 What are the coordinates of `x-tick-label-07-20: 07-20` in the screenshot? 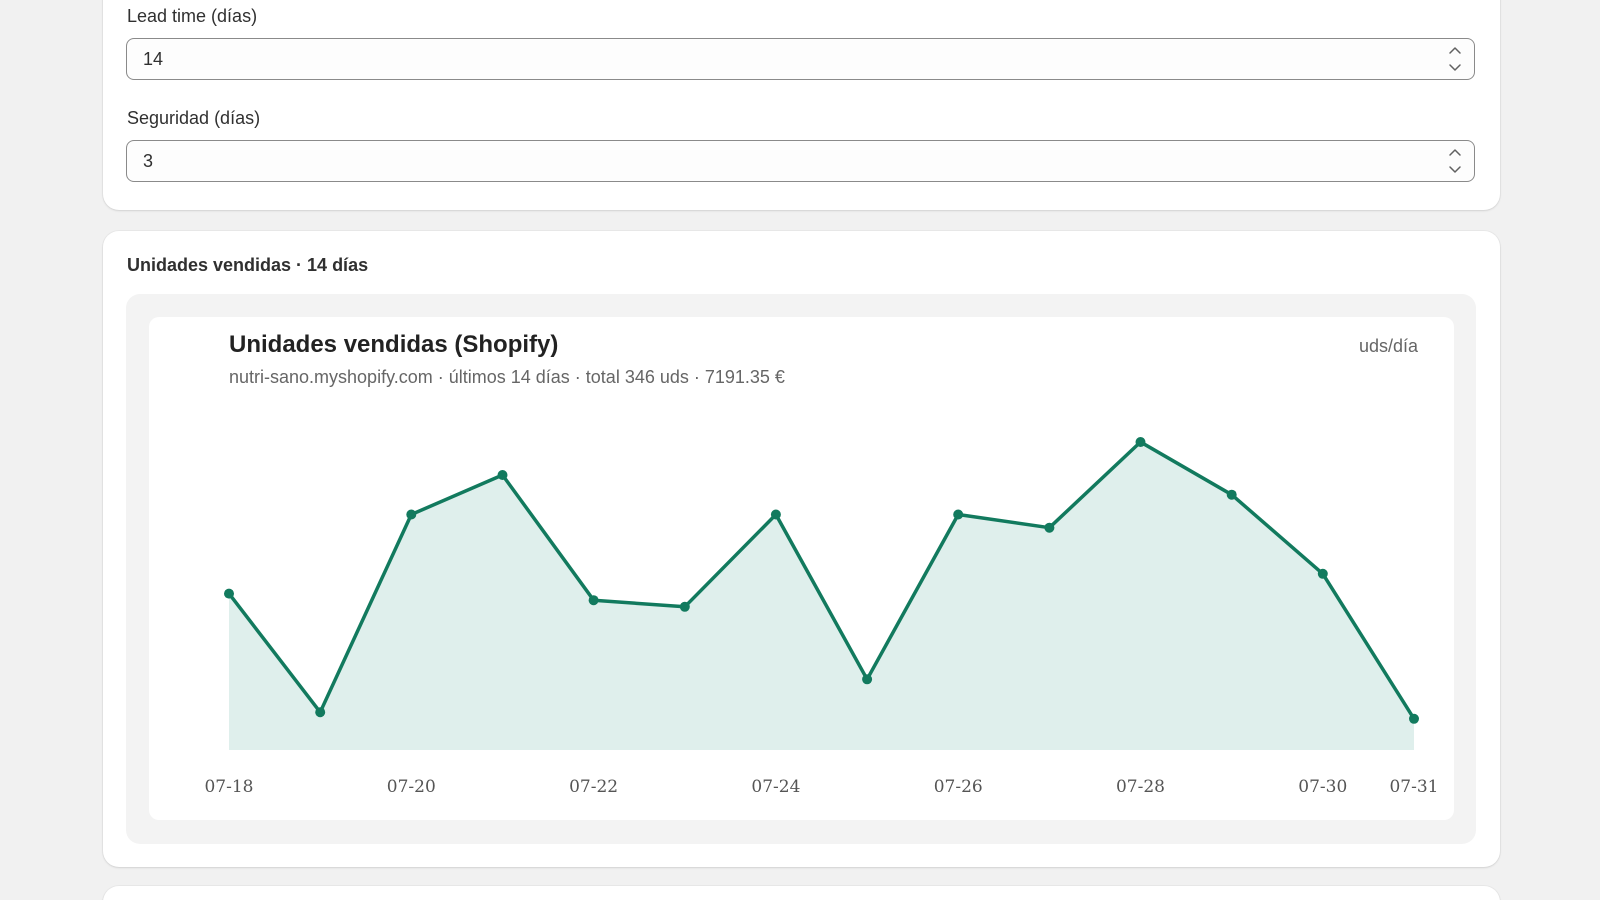 It's located at (411, 787).